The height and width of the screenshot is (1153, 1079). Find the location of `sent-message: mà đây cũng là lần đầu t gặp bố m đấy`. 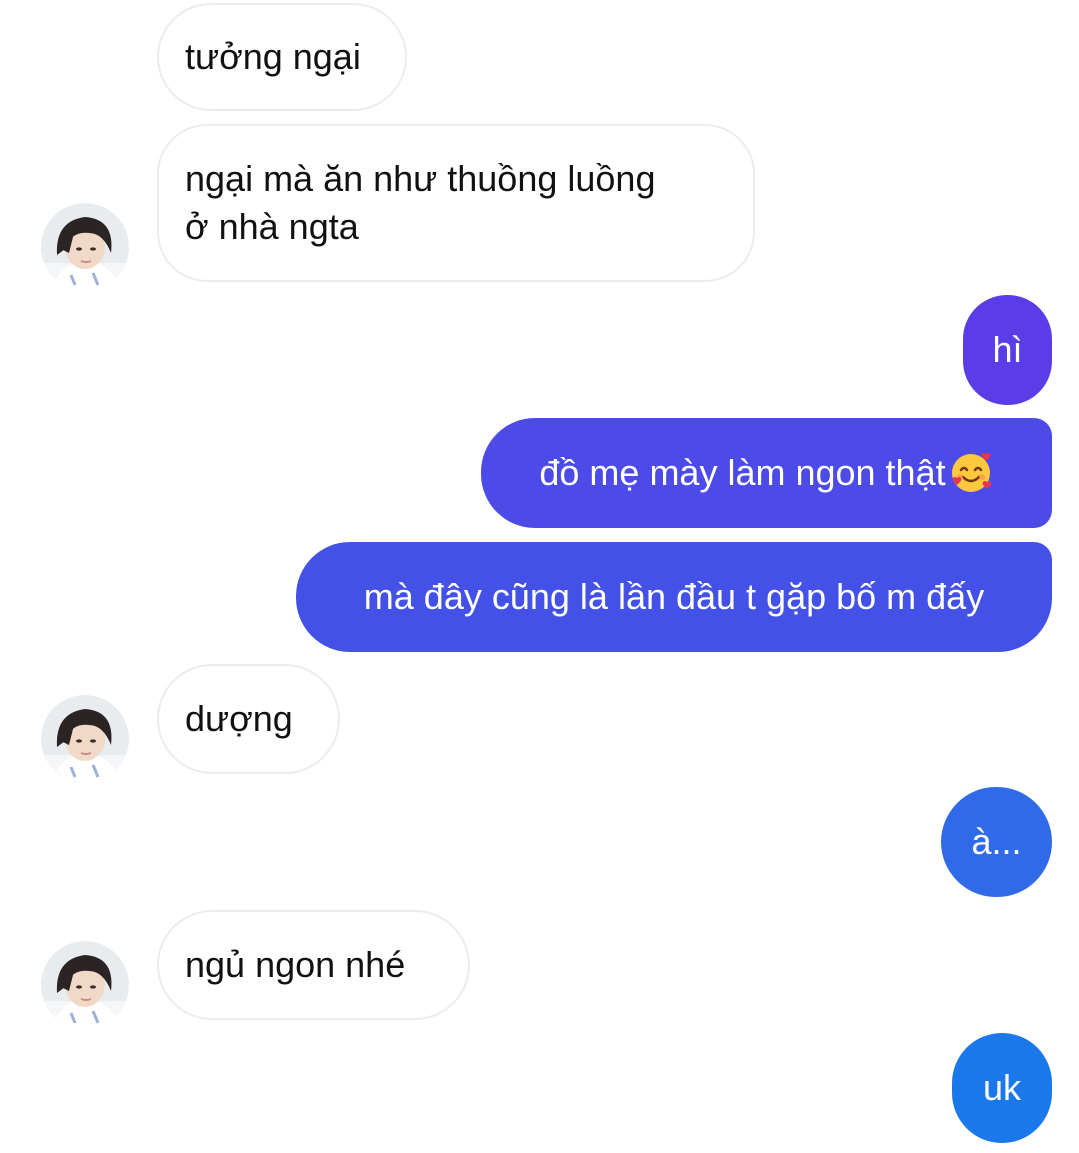

sent-message: mà đây cũng là lần đầu t gặp bố m đấy is located at coordinates (674, 597).